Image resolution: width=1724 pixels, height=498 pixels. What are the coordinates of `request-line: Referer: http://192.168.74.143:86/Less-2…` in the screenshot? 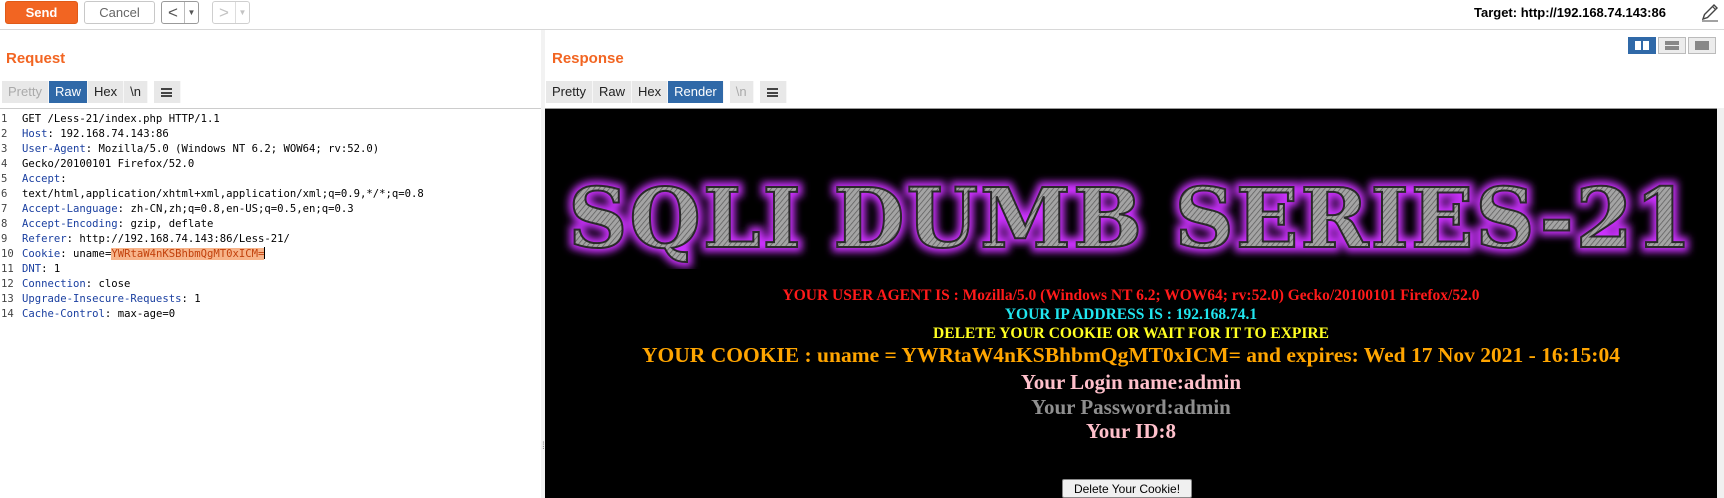 It's located at (281, 239).